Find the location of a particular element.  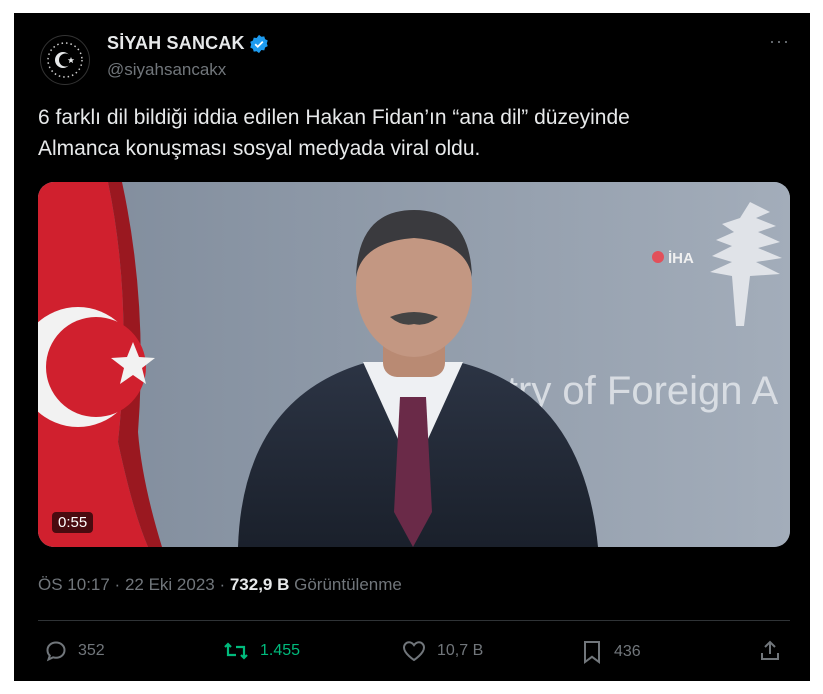

heart-icon is located at coordinates (414, 651).